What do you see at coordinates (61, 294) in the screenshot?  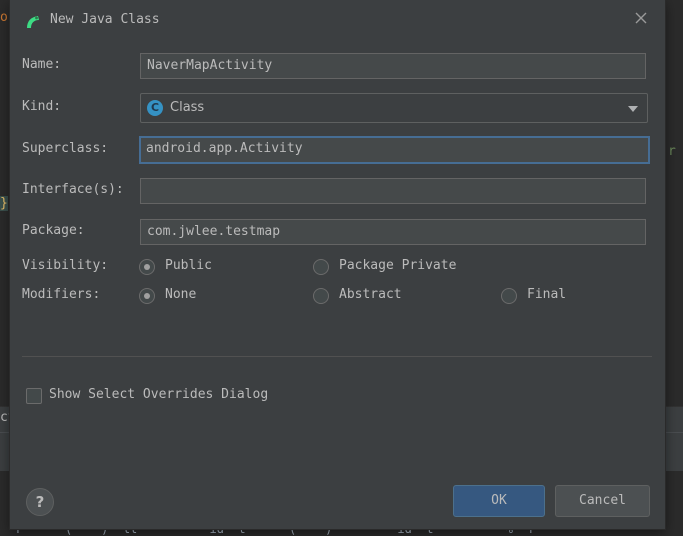 I see `modifiers-label: Modifiers:` at bounding box center [61, 294].